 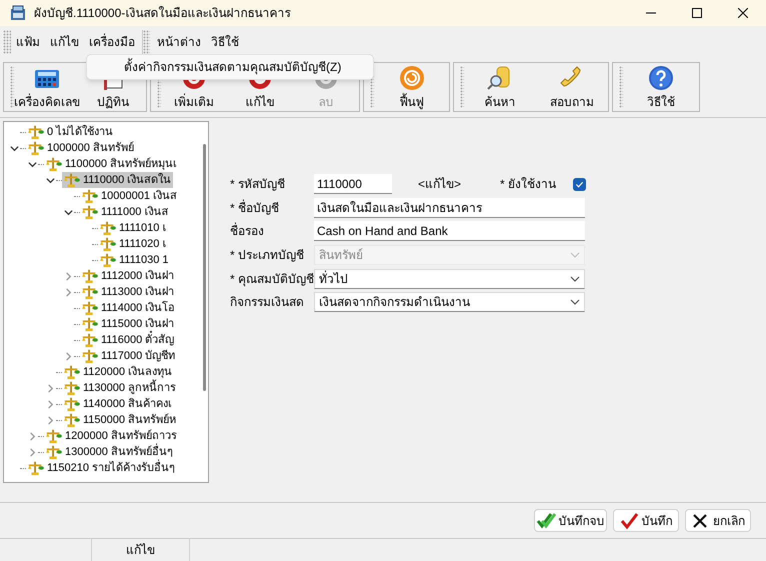 What do you see at coordinates (128, 292) in the screenshot?
I see `tree-item: 1113000 เงินฝา` at bounding box center [128, 292].